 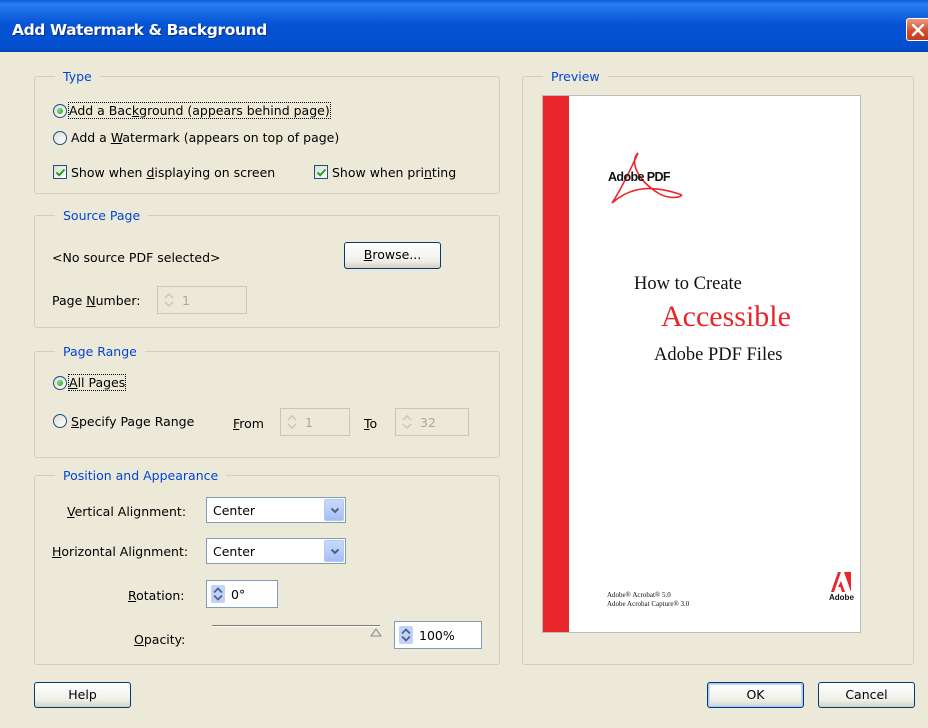 What do you see at coordinates (718, 355) in the screenshot?
I see `preview-line-3: Adobe PDF Files` at bounding box center [718, 355].